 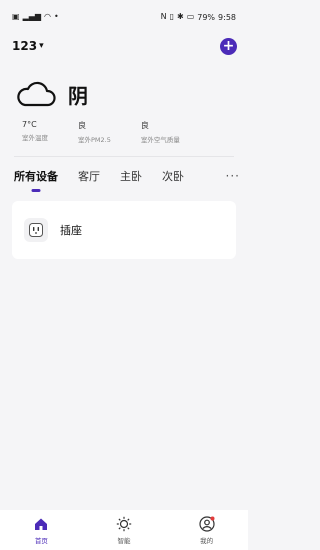 I want to click on status-bar: ▣ ▂▄▆ ◠ • N ▯ ✱ ▭ 79% 9:58, so click(x=124, y=17).